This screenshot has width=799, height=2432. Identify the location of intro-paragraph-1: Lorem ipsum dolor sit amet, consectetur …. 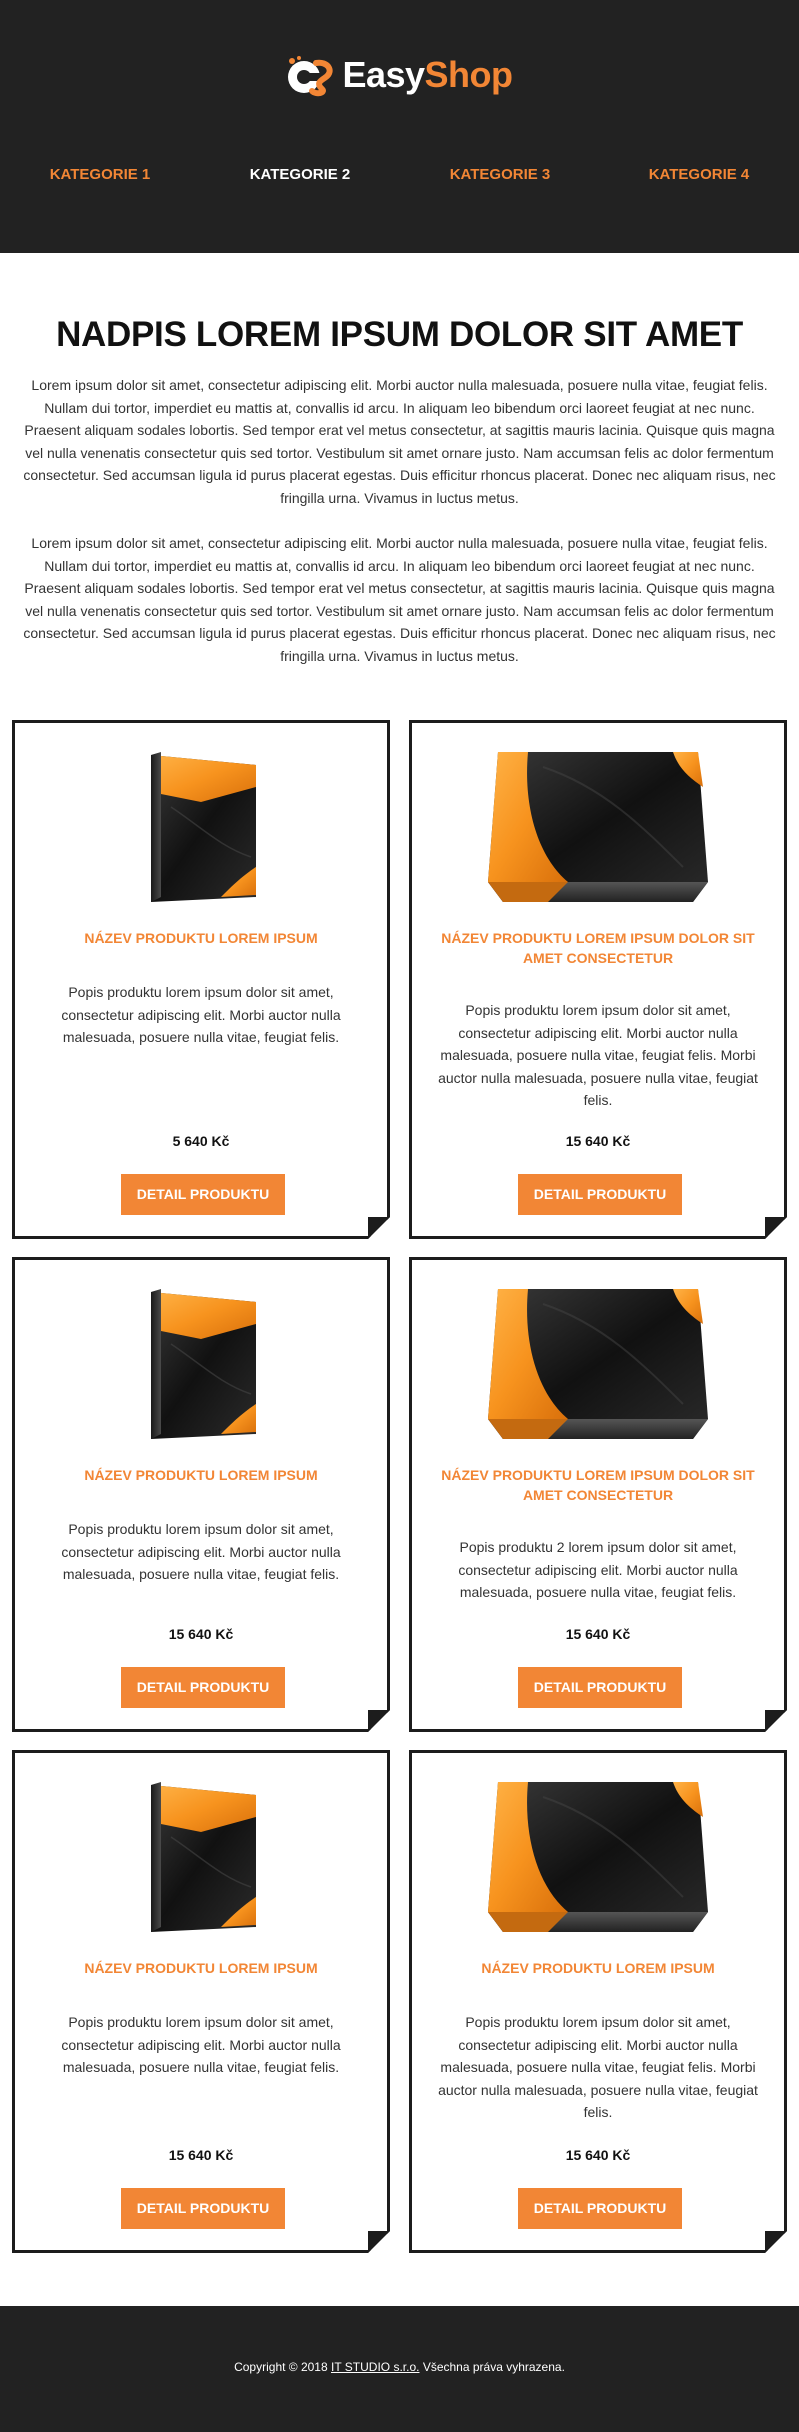
(399, 441).